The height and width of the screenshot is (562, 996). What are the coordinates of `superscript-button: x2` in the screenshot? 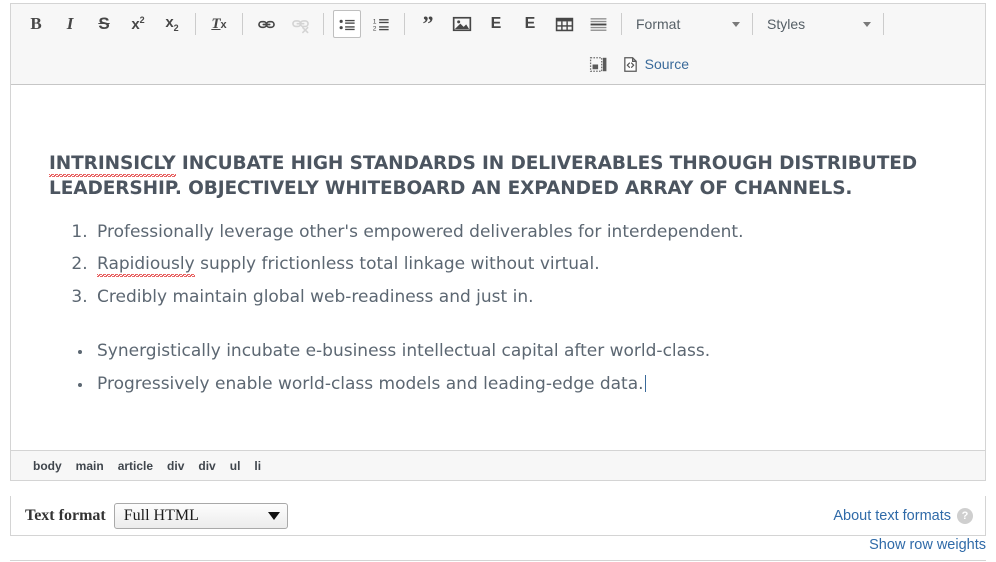 It's located at (138, 24).